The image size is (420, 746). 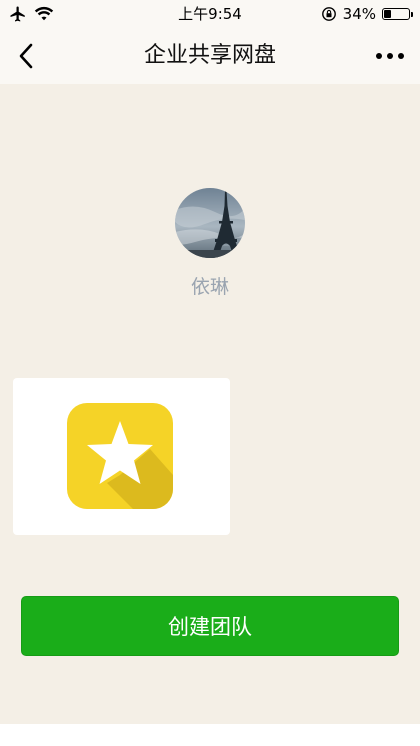 I want to click on avatar, so click(x=210, y=223).